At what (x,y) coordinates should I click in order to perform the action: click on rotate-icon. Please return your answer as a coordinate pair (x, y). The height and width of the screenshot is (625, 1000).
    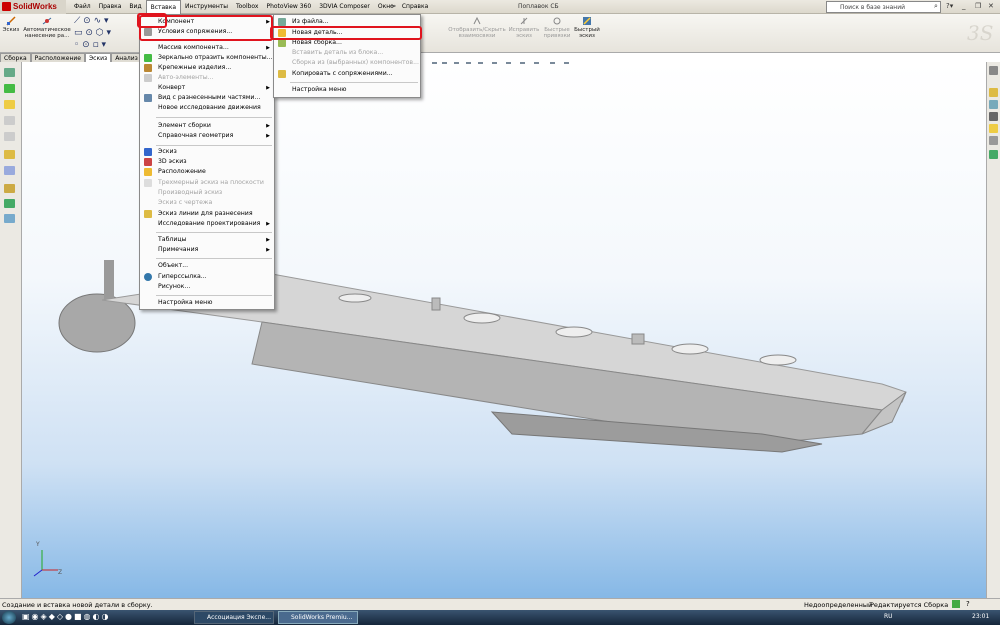
    Looking at the image, I should click on (9, 203).